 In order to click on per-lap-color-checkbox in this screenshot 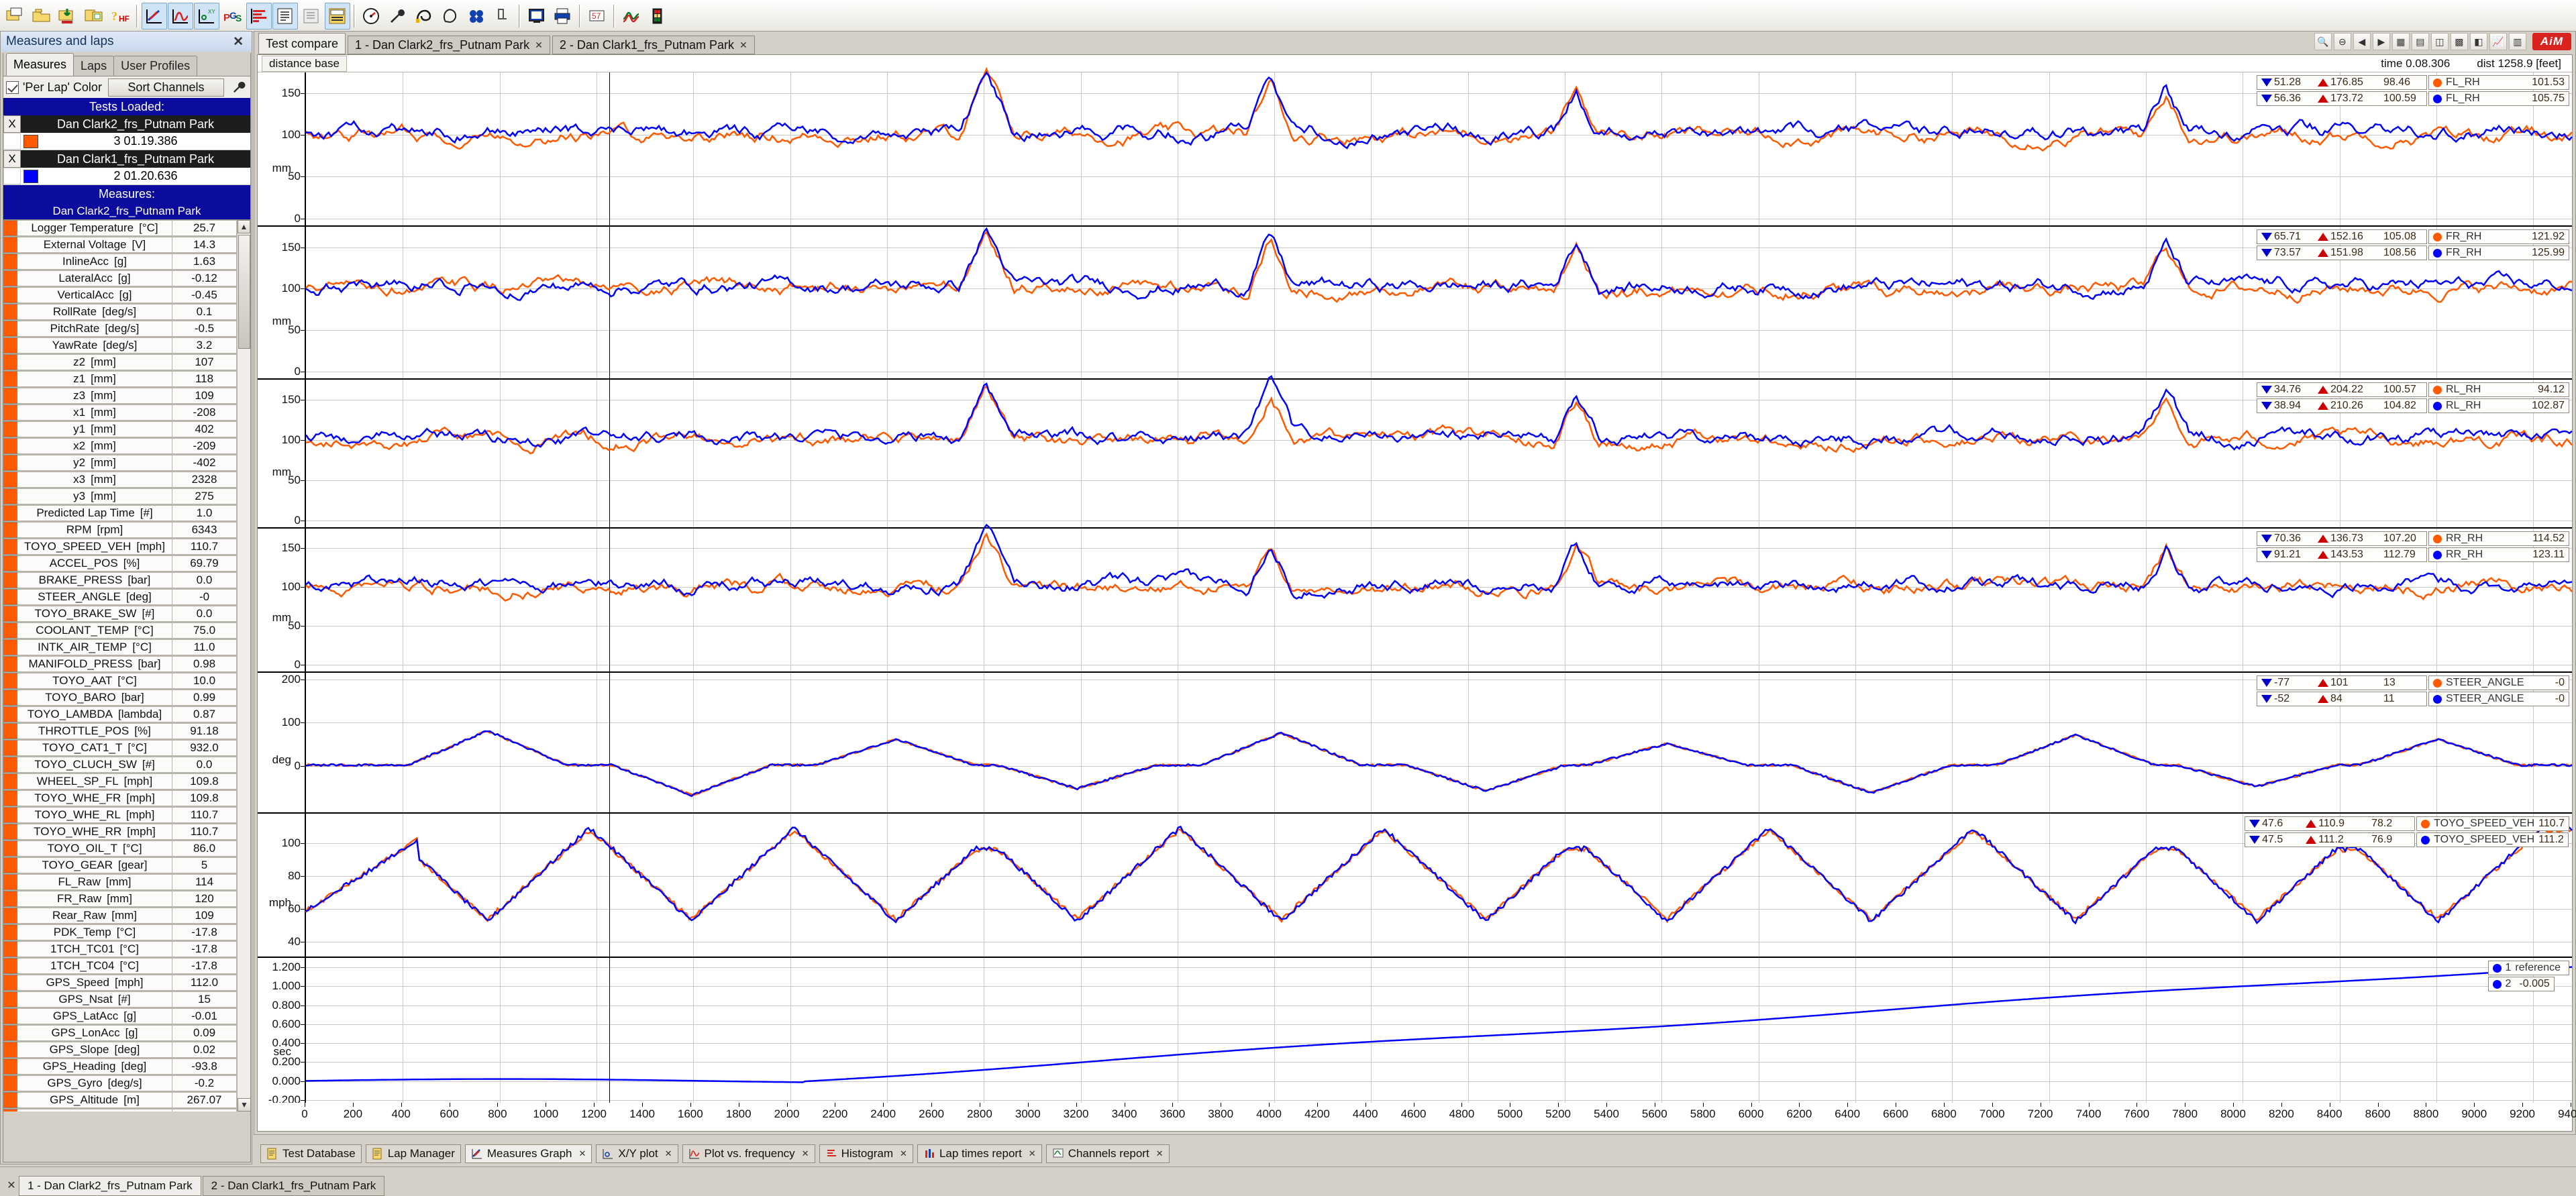, I will do `click(12, 87)`.